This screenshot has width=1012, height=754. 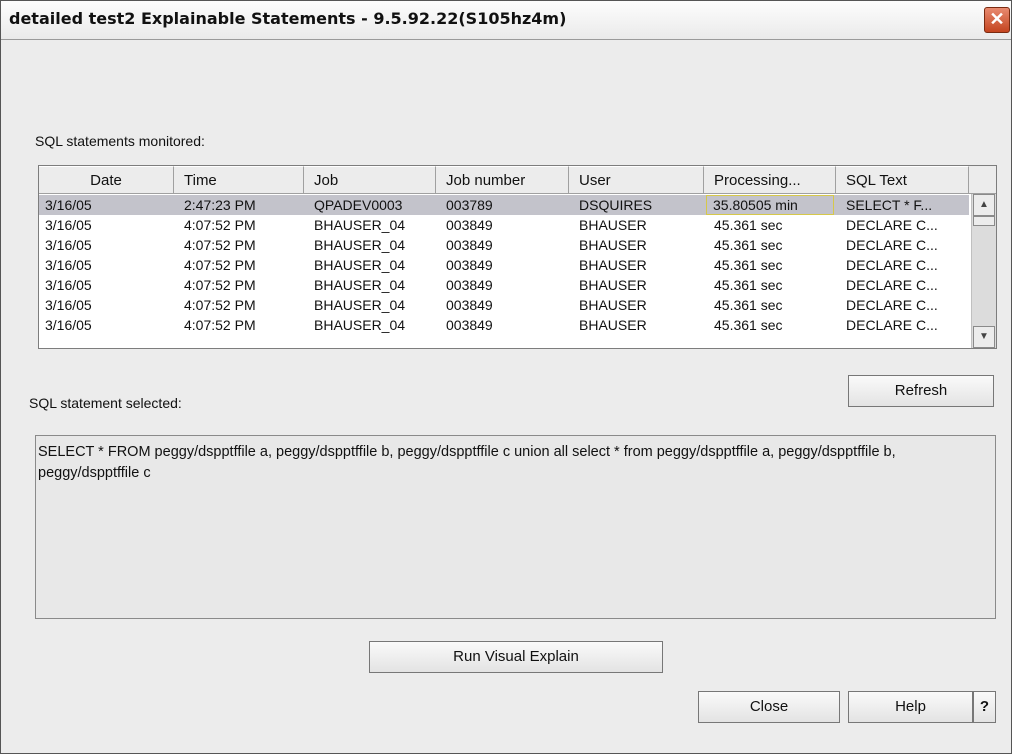 I want to click on monitored-label: SQL statements monitored:, so click(x=120, y=141).